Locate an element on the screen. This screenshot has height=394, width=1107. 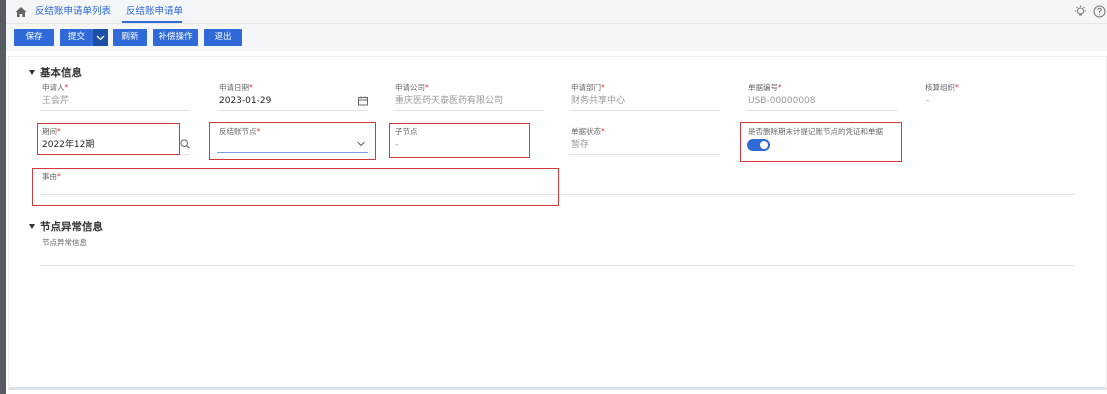
active-tab-indicator is located at coordinates (152, 22).